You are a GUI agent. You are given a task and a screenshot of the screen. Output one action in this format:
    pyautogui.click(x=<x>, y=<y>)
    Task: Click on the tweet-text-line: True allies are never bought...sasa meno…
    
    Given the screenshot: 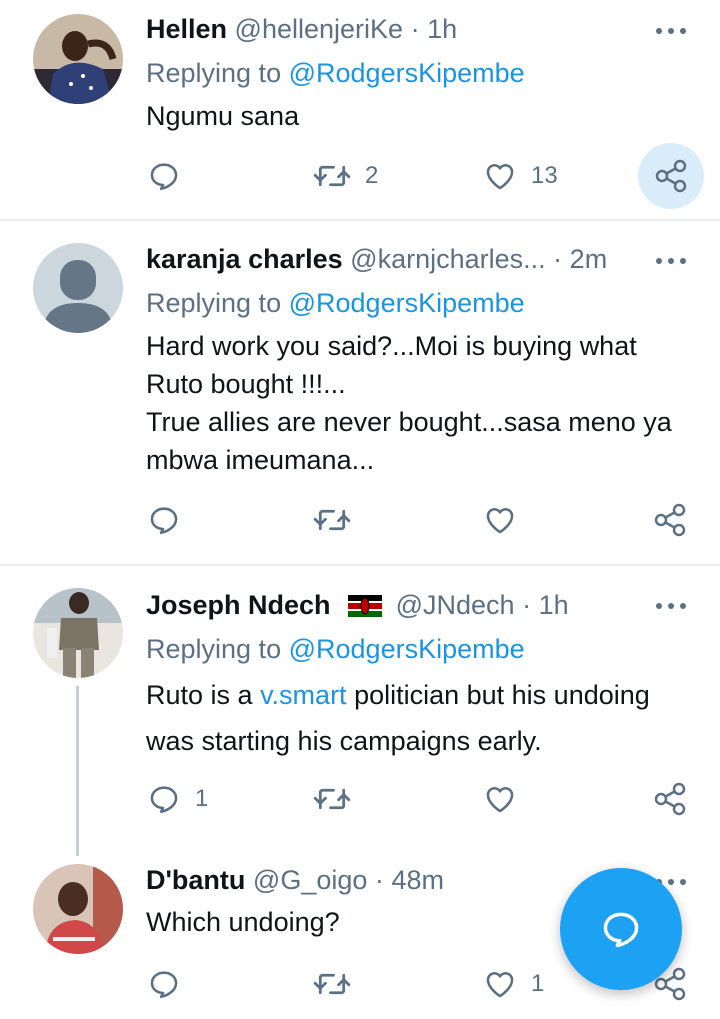 What is the action you would take?
    pyautogui.click(x=409, y=422)
    